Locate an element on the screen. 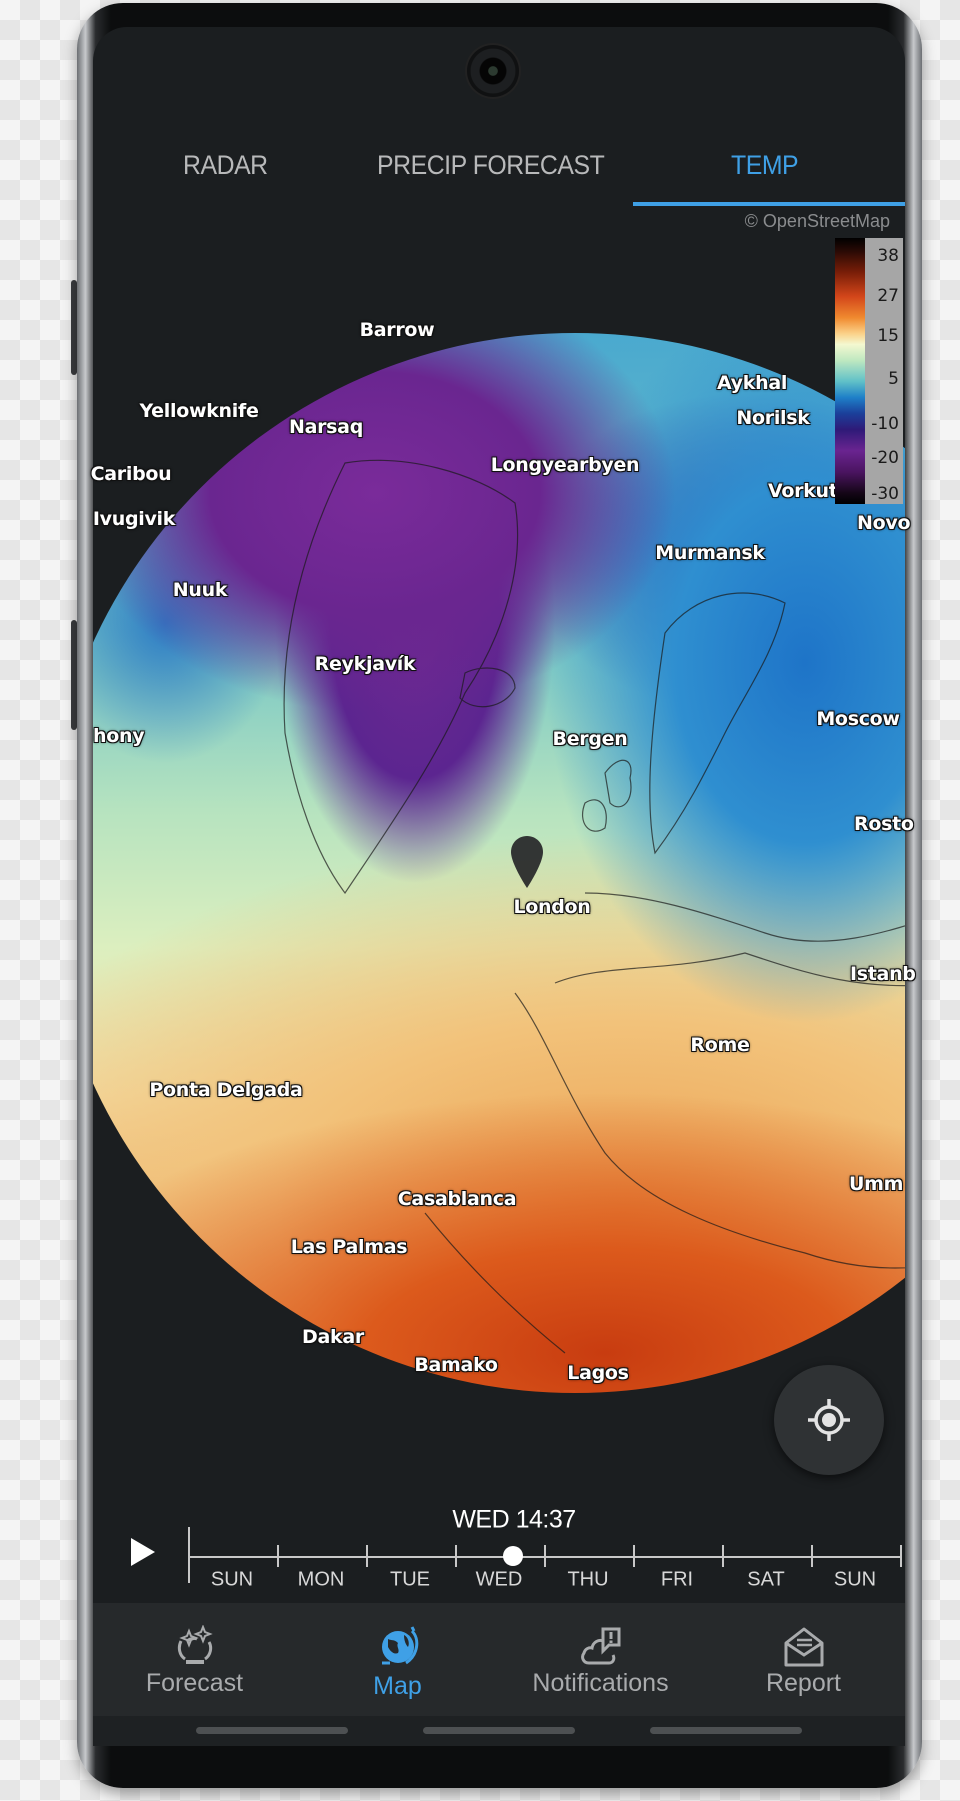 The image size is (960, 1801). city-label: Umm is located at coordinates (876, 1184).